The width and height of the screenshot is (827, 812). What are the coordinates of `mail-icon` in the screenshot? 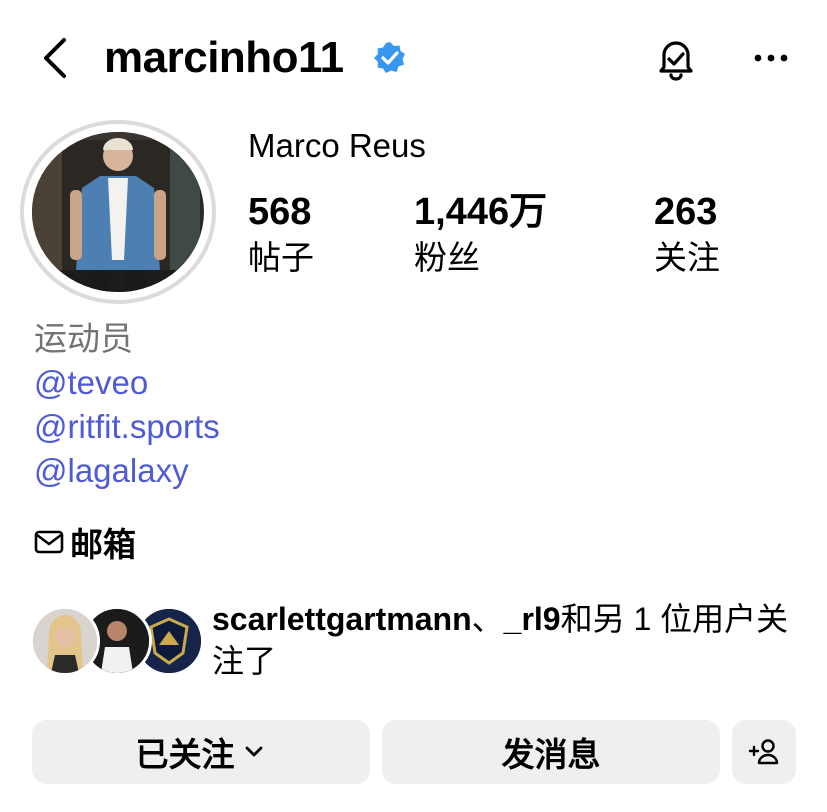 It's located at (49, 542).